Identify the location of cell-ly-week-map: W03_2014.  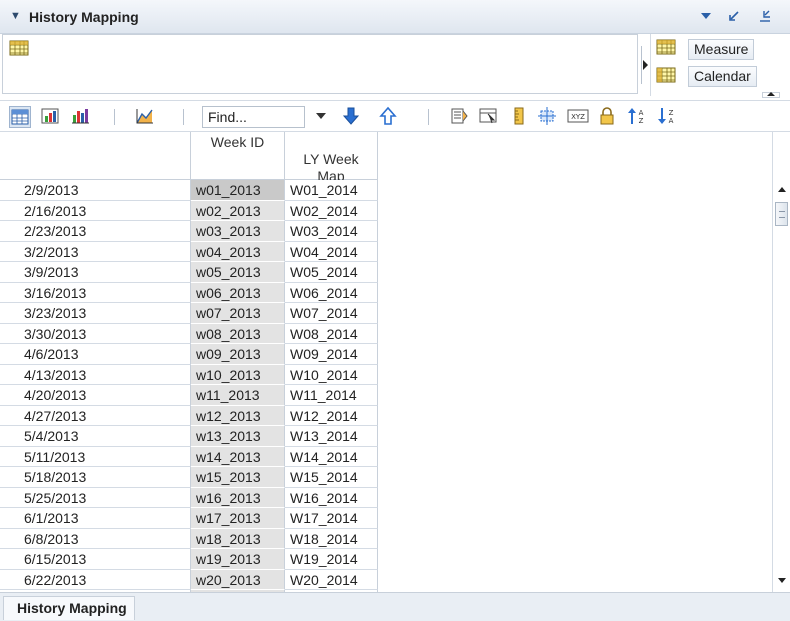
(331, 231).